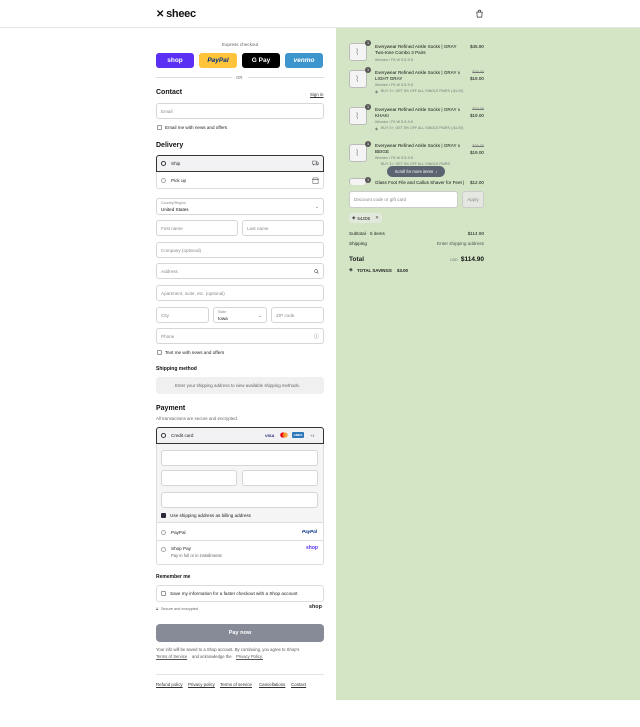 This screenshot has width=640, height=727. Describe the element at coordinates (163, 180) in the screenshot. I see `pickup-radio` at that location.